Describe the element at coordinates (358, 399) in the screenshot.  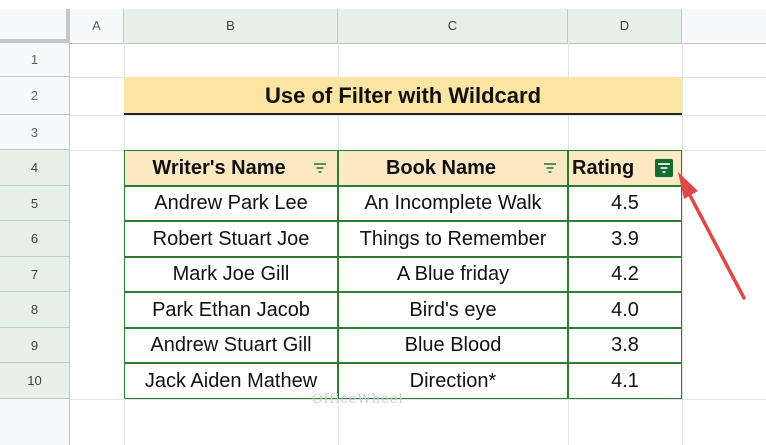
I see `watermark: OfficeWheel` at that location.